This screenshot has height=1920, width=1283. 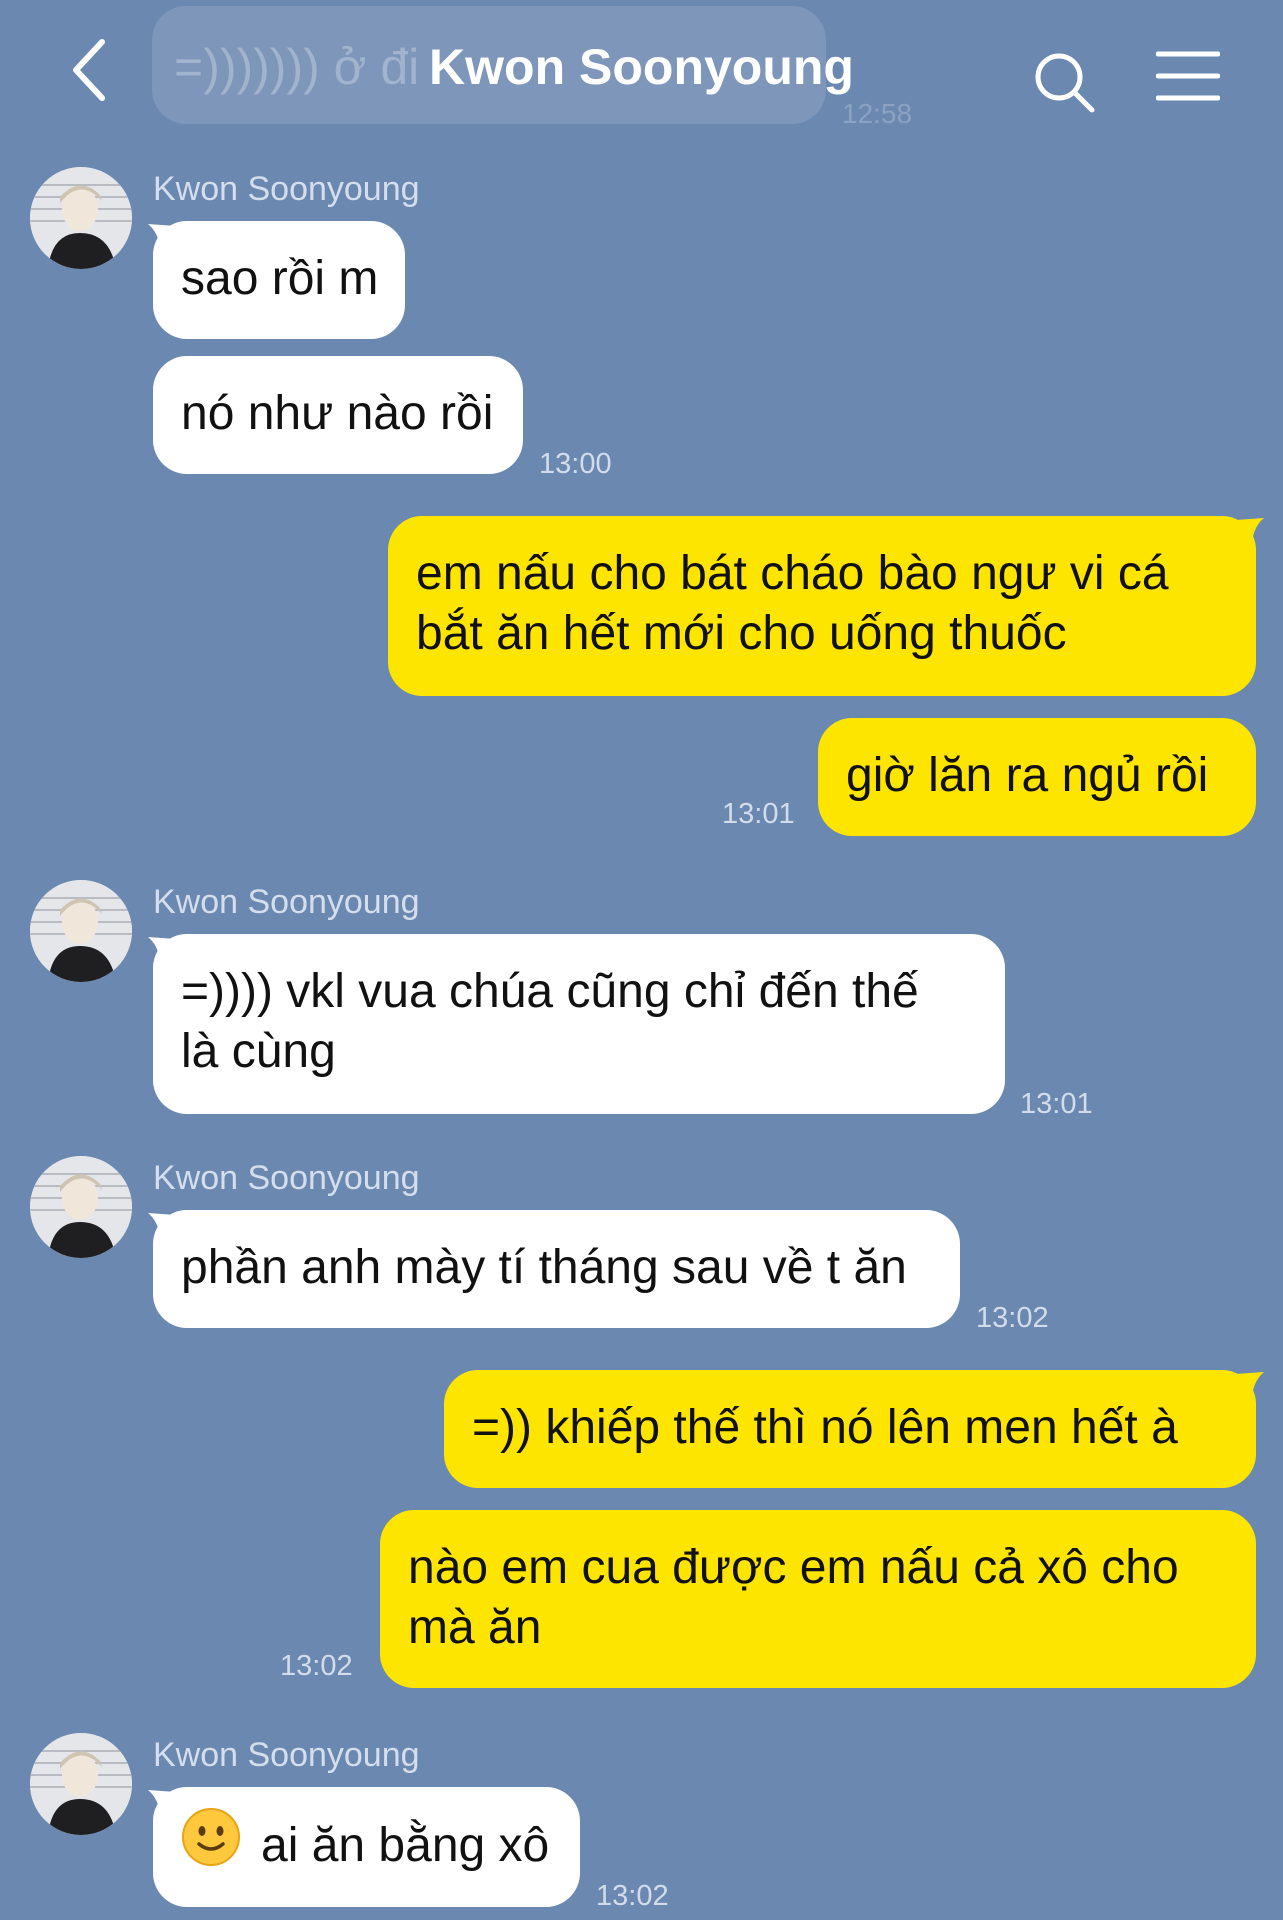 I want to click on message-bubble: nào em cua được em nấu cả xô cho mà ăn, so click(x=818, y=1599).